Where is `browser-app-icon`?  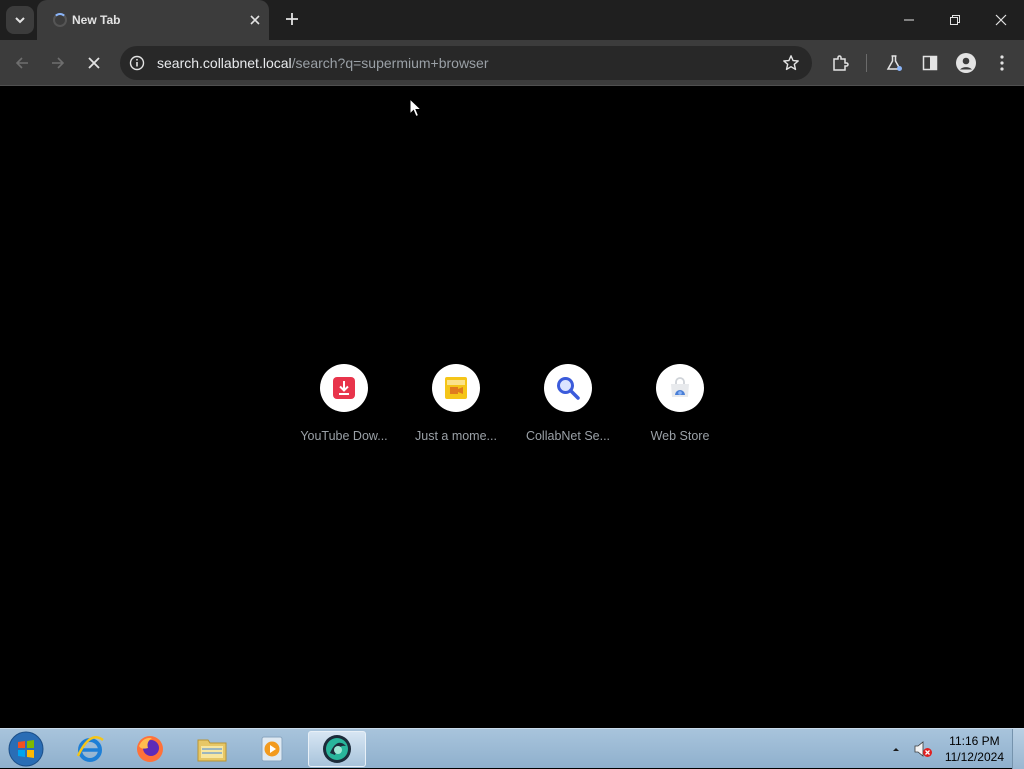 browser-app-icon is located at coordinates (337, 749).